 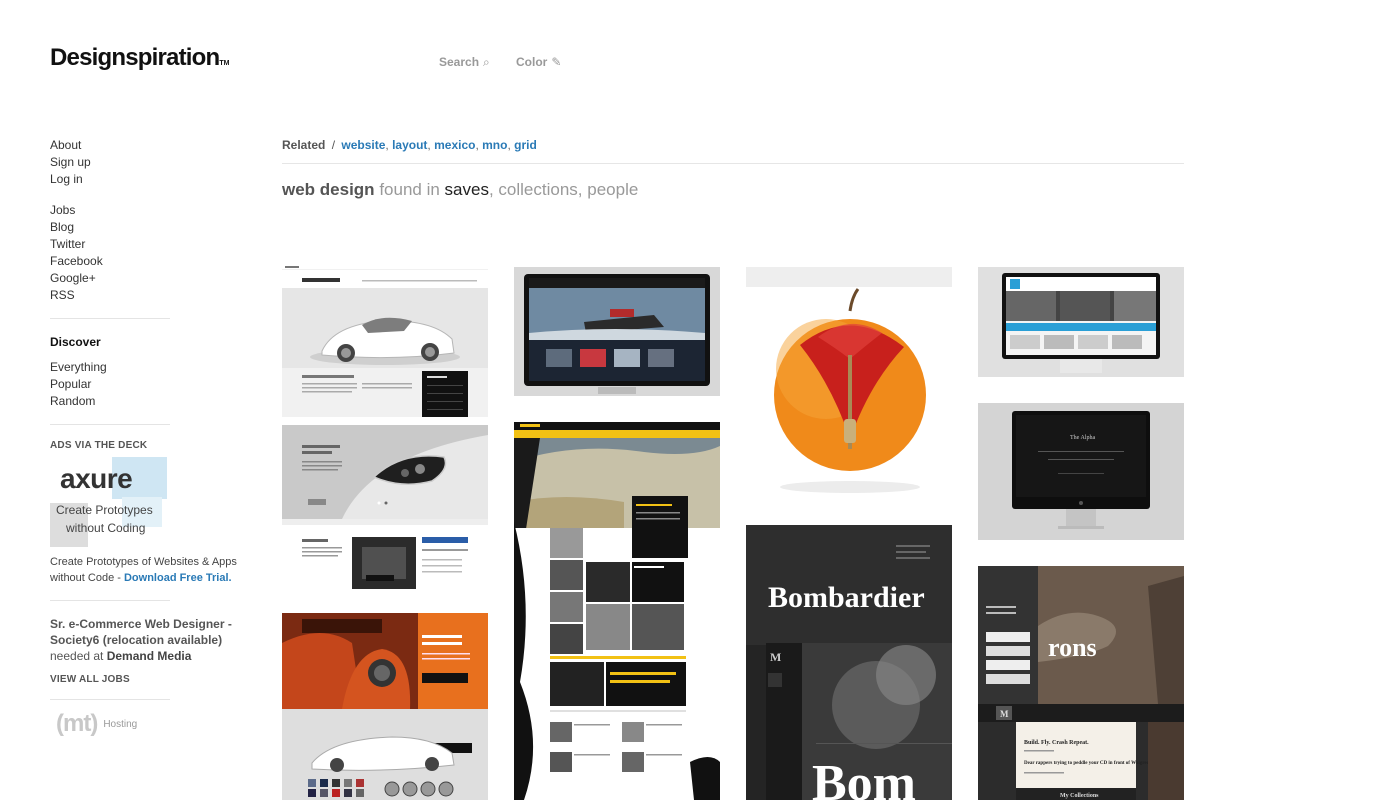 What do you see at coordinates (145, 401) in the screenshot?
I see `discover-link-random: Random` at bounding box center [145, 401].